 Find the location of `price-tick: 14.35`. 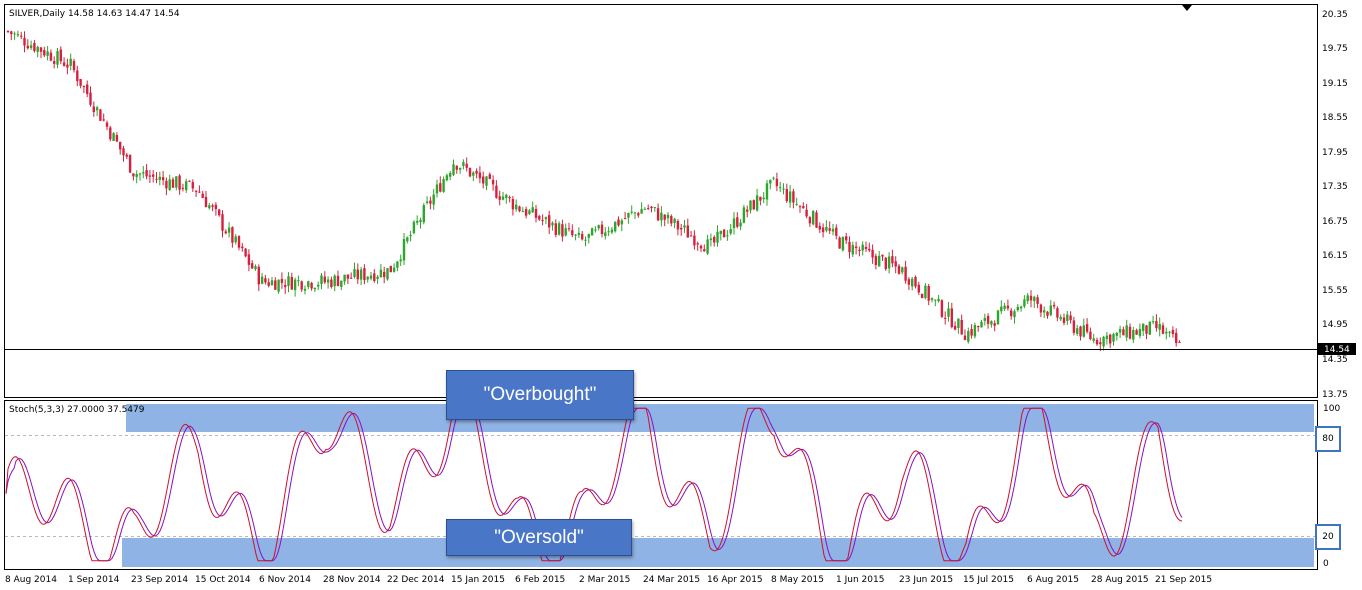

price-tick: 14.35 is located at coordinates (1335, 360).